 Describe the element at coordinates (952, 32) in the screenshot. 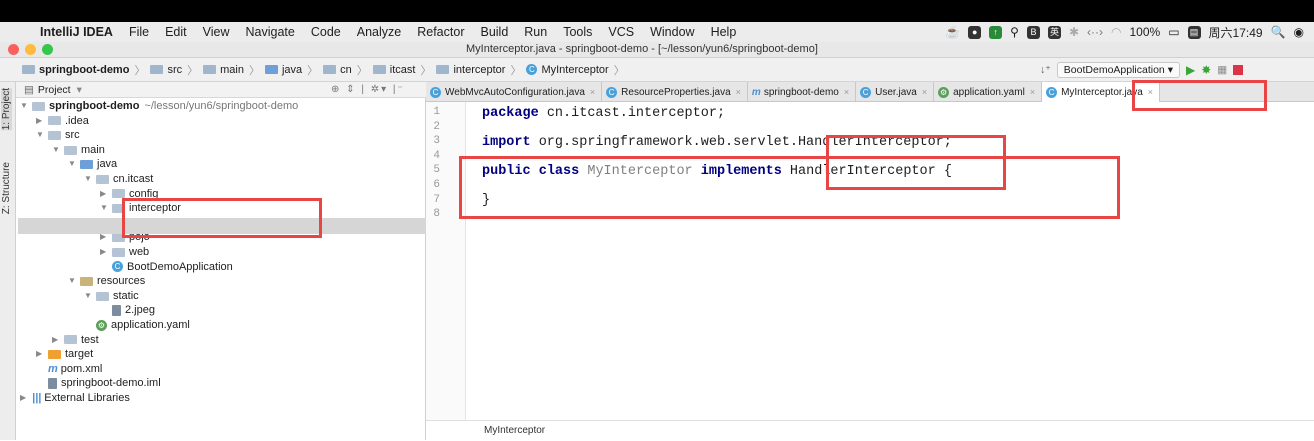

I see `tray-icon: ☕` at that location.